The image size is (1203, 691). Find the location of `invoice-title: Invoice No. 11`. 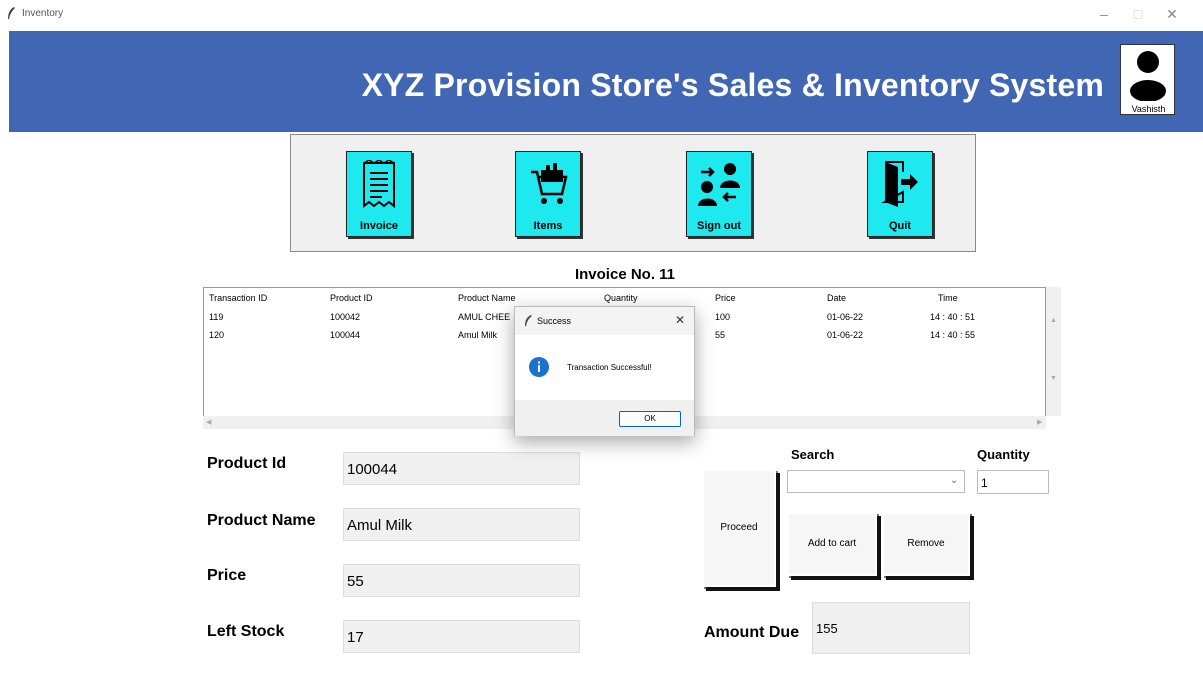

invoice-title: Invoice No. 11 is located at coordinates (625, 274).